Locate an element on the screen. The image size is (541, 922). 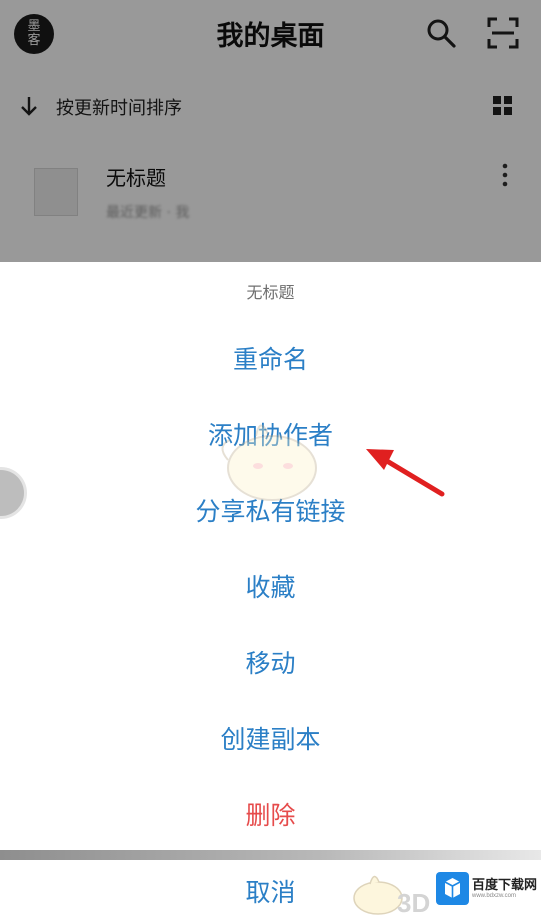
watermark-site-name: 百度下载网 is located at coordinates (505, 884).